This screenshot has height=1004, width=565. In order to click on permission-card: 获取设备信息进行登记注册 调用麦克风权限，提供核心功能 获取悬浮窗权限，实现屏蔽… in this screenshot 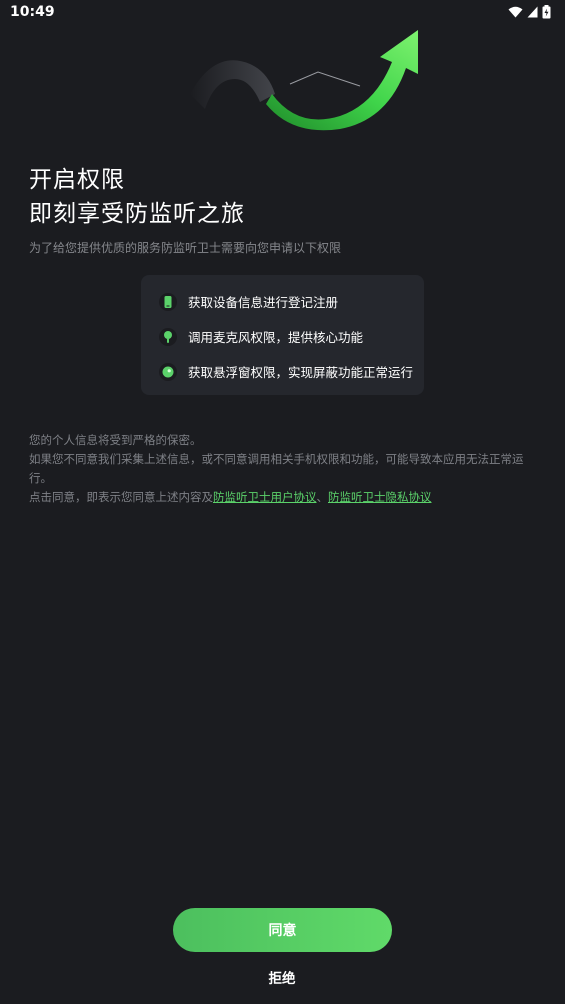, I will do `click(282, 335)`.